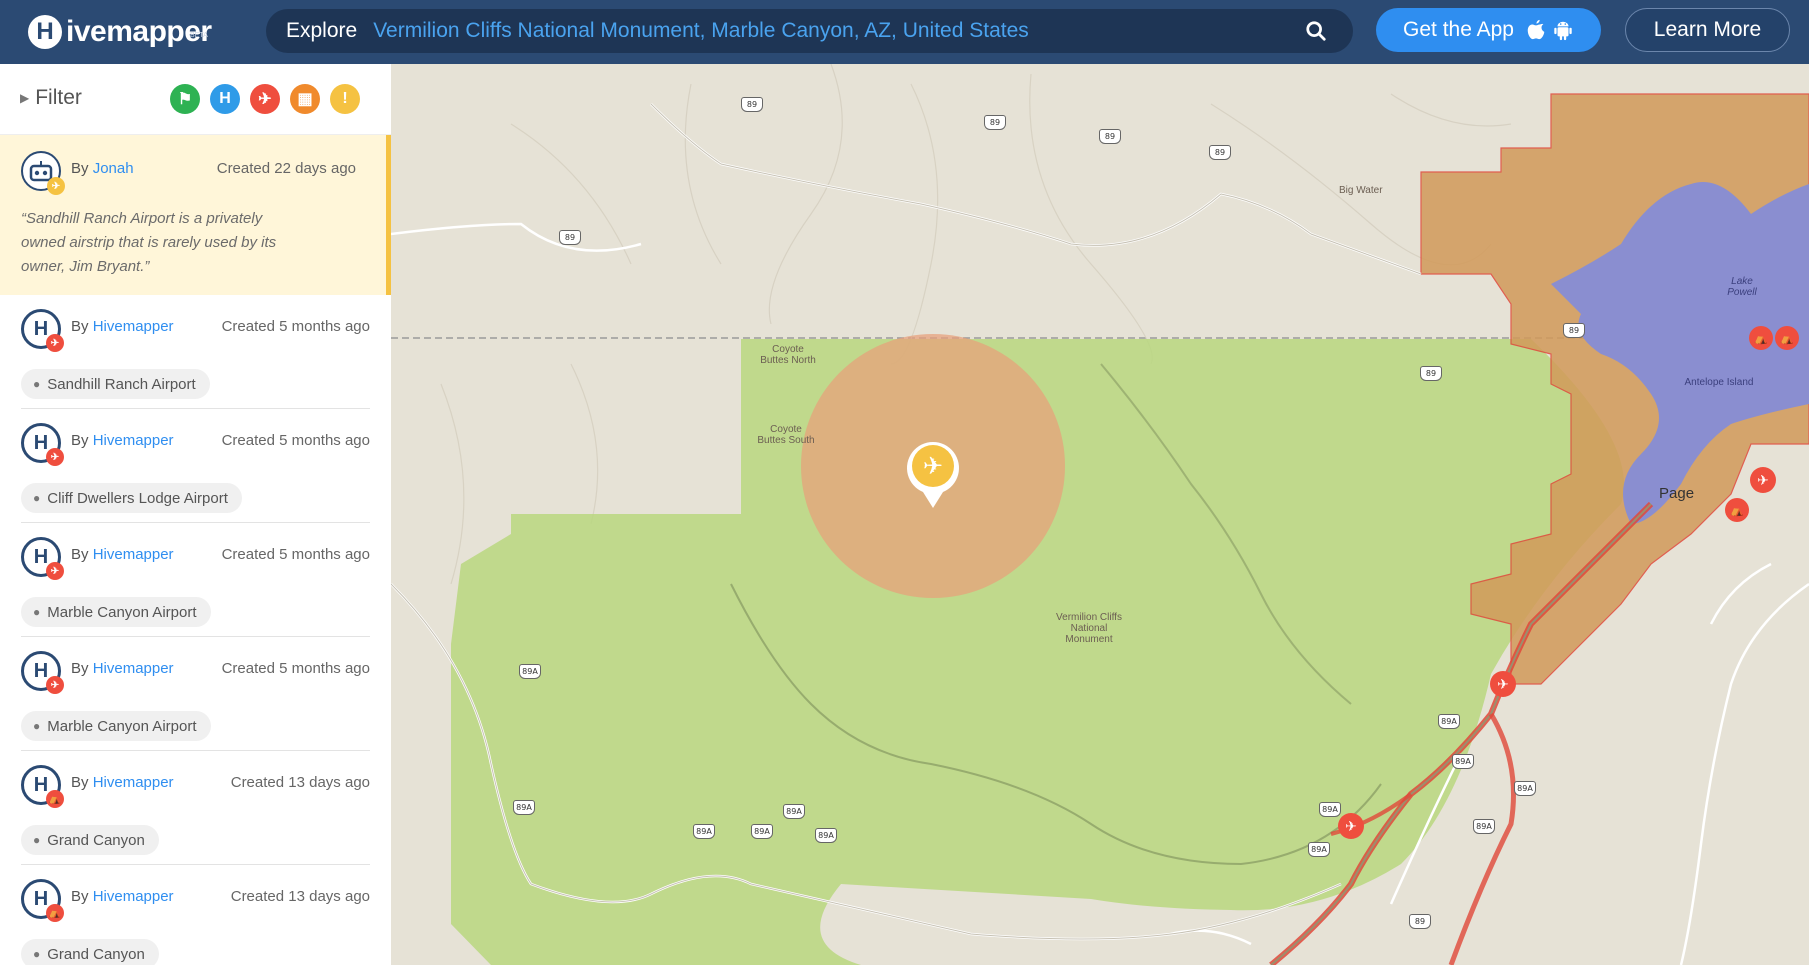 The image size is (1809, 965). I want to click on place-name: Sandhill Ranch Airport, so click(121, 384).